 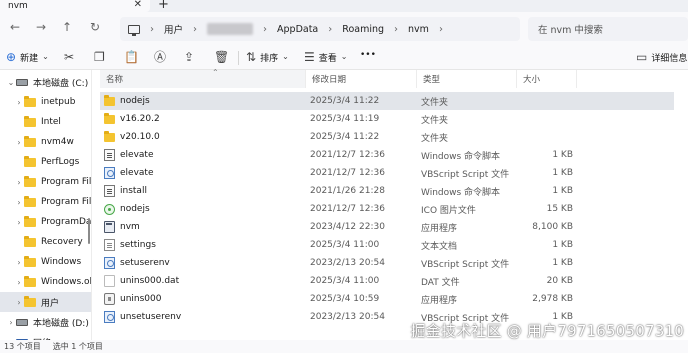 I want to click on table-row: settings 2025/3/4 11:00 文本文档 1 KB, so click(x=387, y=245).